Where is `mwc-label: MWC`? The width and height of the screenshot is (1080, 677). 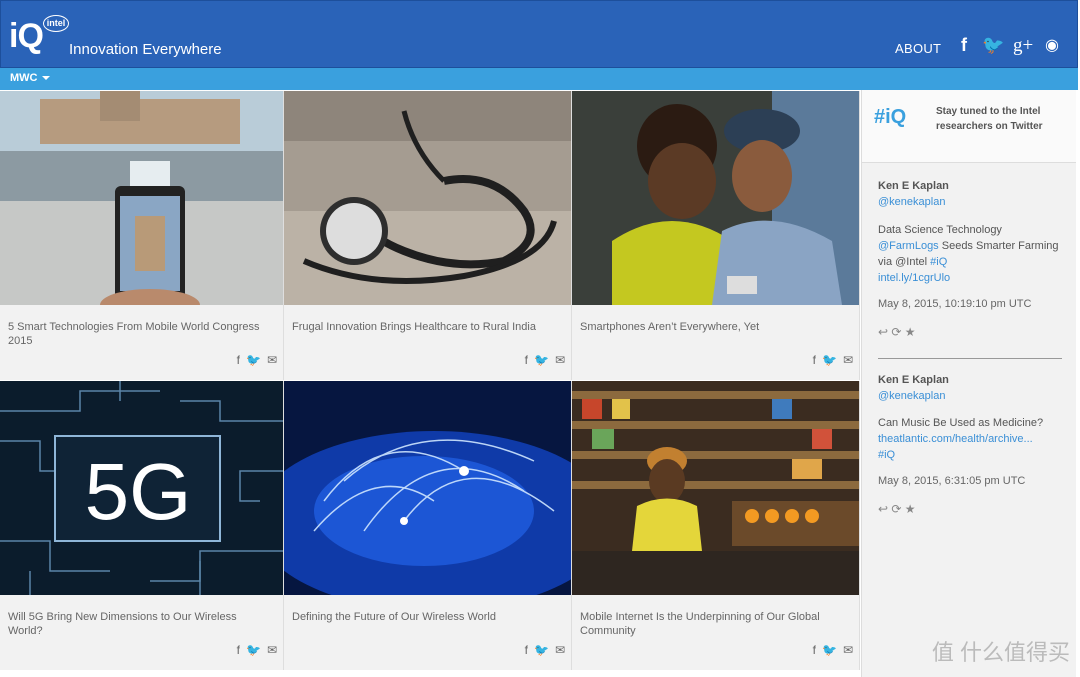 mwc-label: MWC is located at coordinates (24, 78).